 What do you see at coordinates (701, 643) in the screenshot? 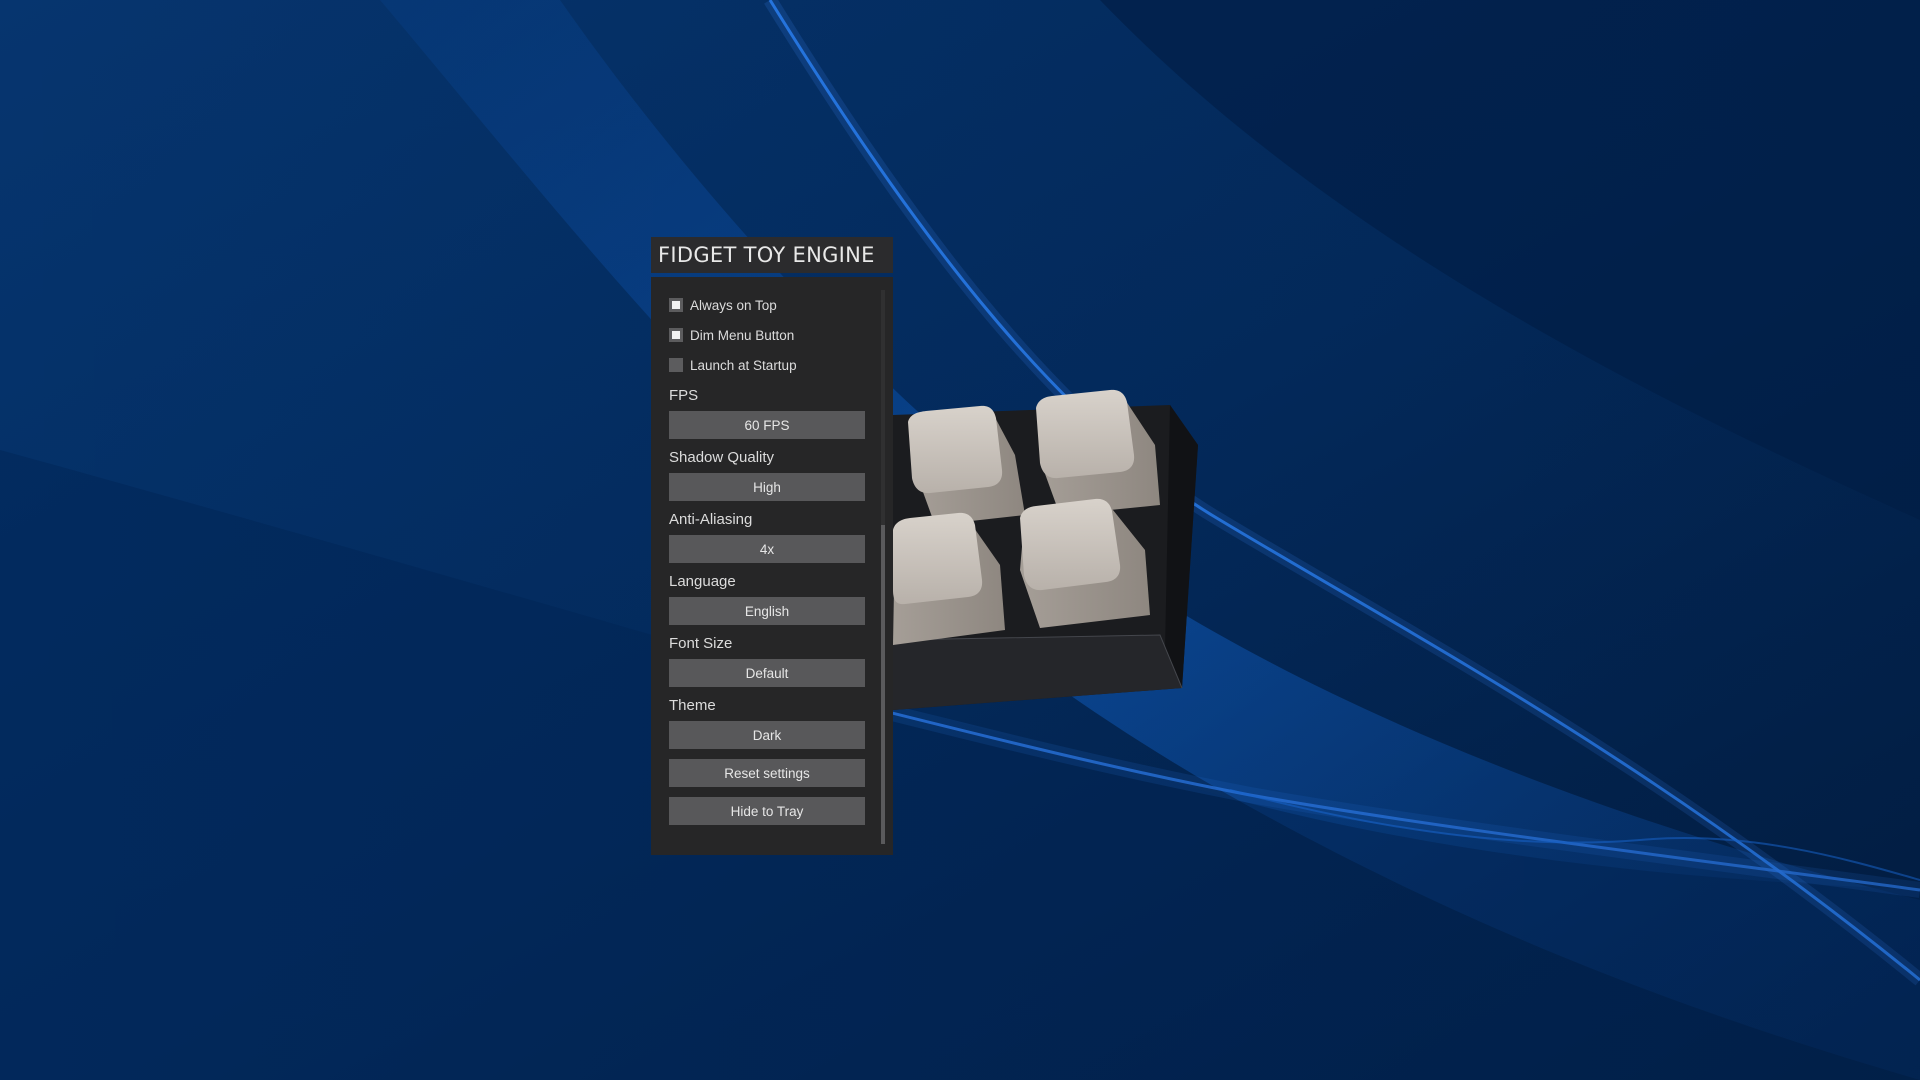
I see `font-size-label: Font Size` at bounding box center [701, 643].